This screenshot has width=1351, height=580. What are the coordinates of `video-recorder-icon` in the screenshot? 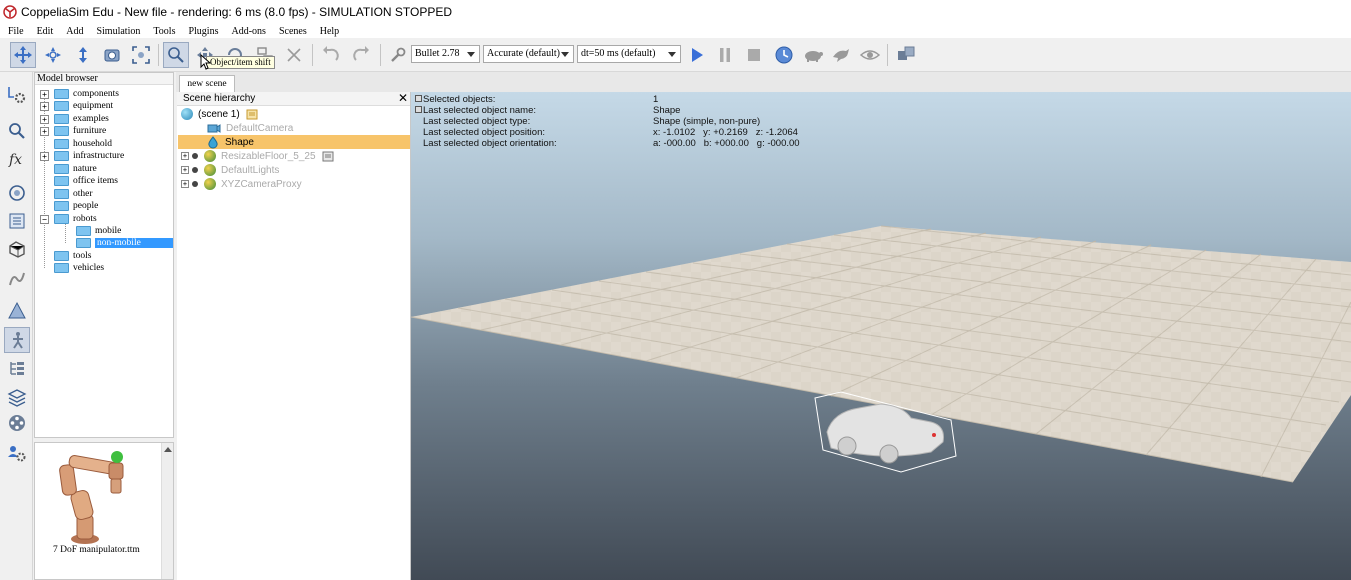 It's located at (17, 423).